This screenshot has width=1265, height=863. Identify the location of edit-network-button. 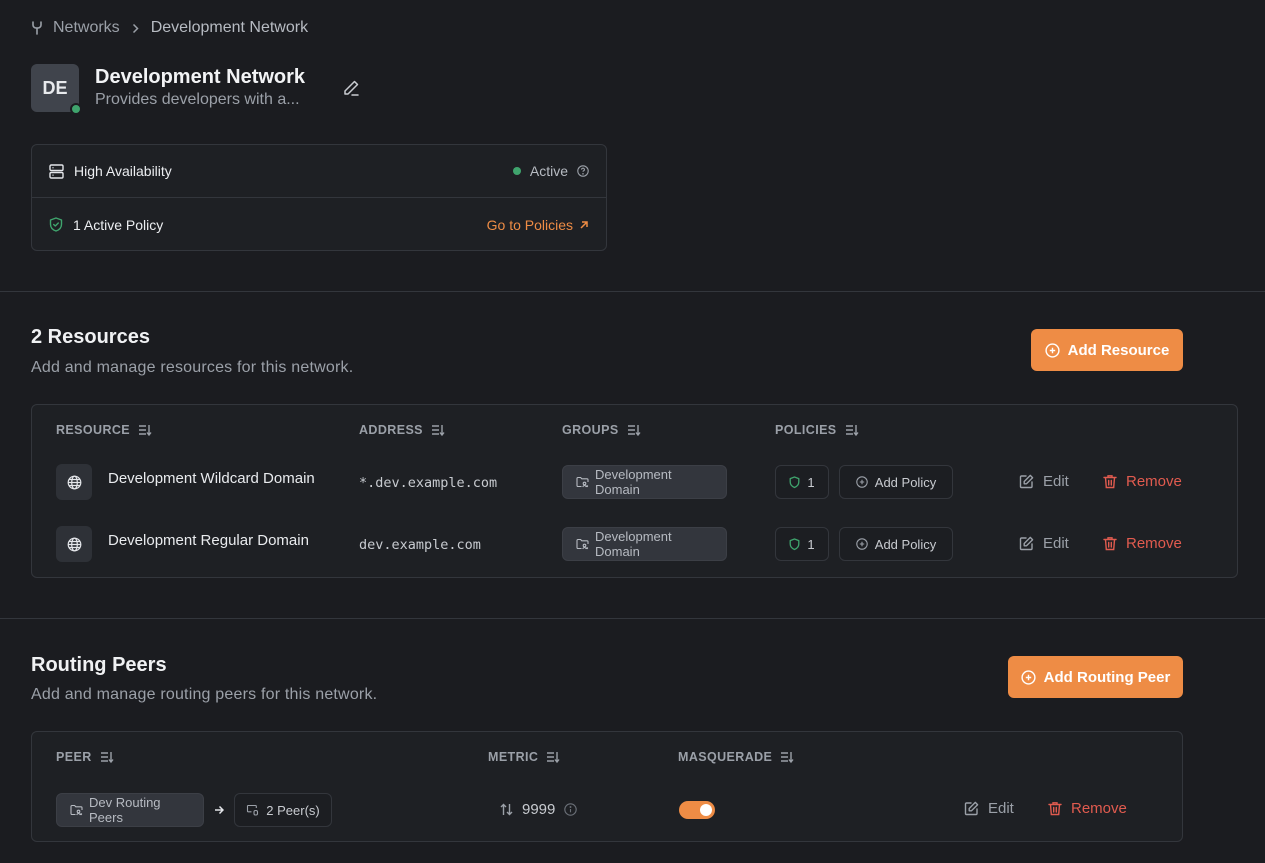
(351, 88).